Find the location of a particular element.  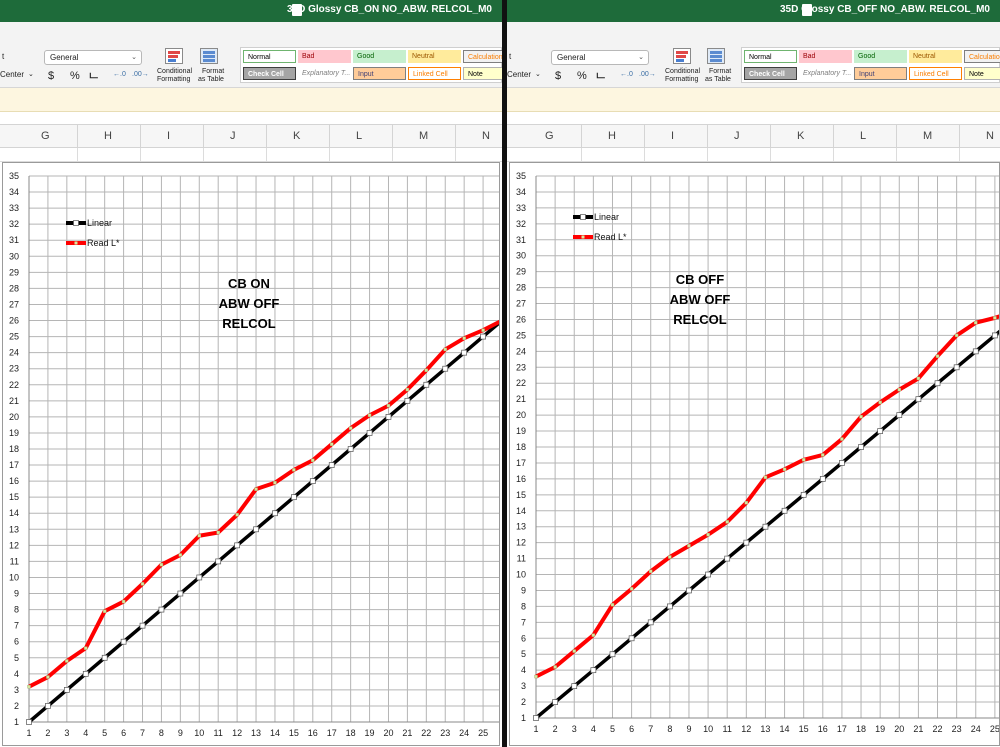

x-tick-label: 15 is located at coordinates (294, 733).